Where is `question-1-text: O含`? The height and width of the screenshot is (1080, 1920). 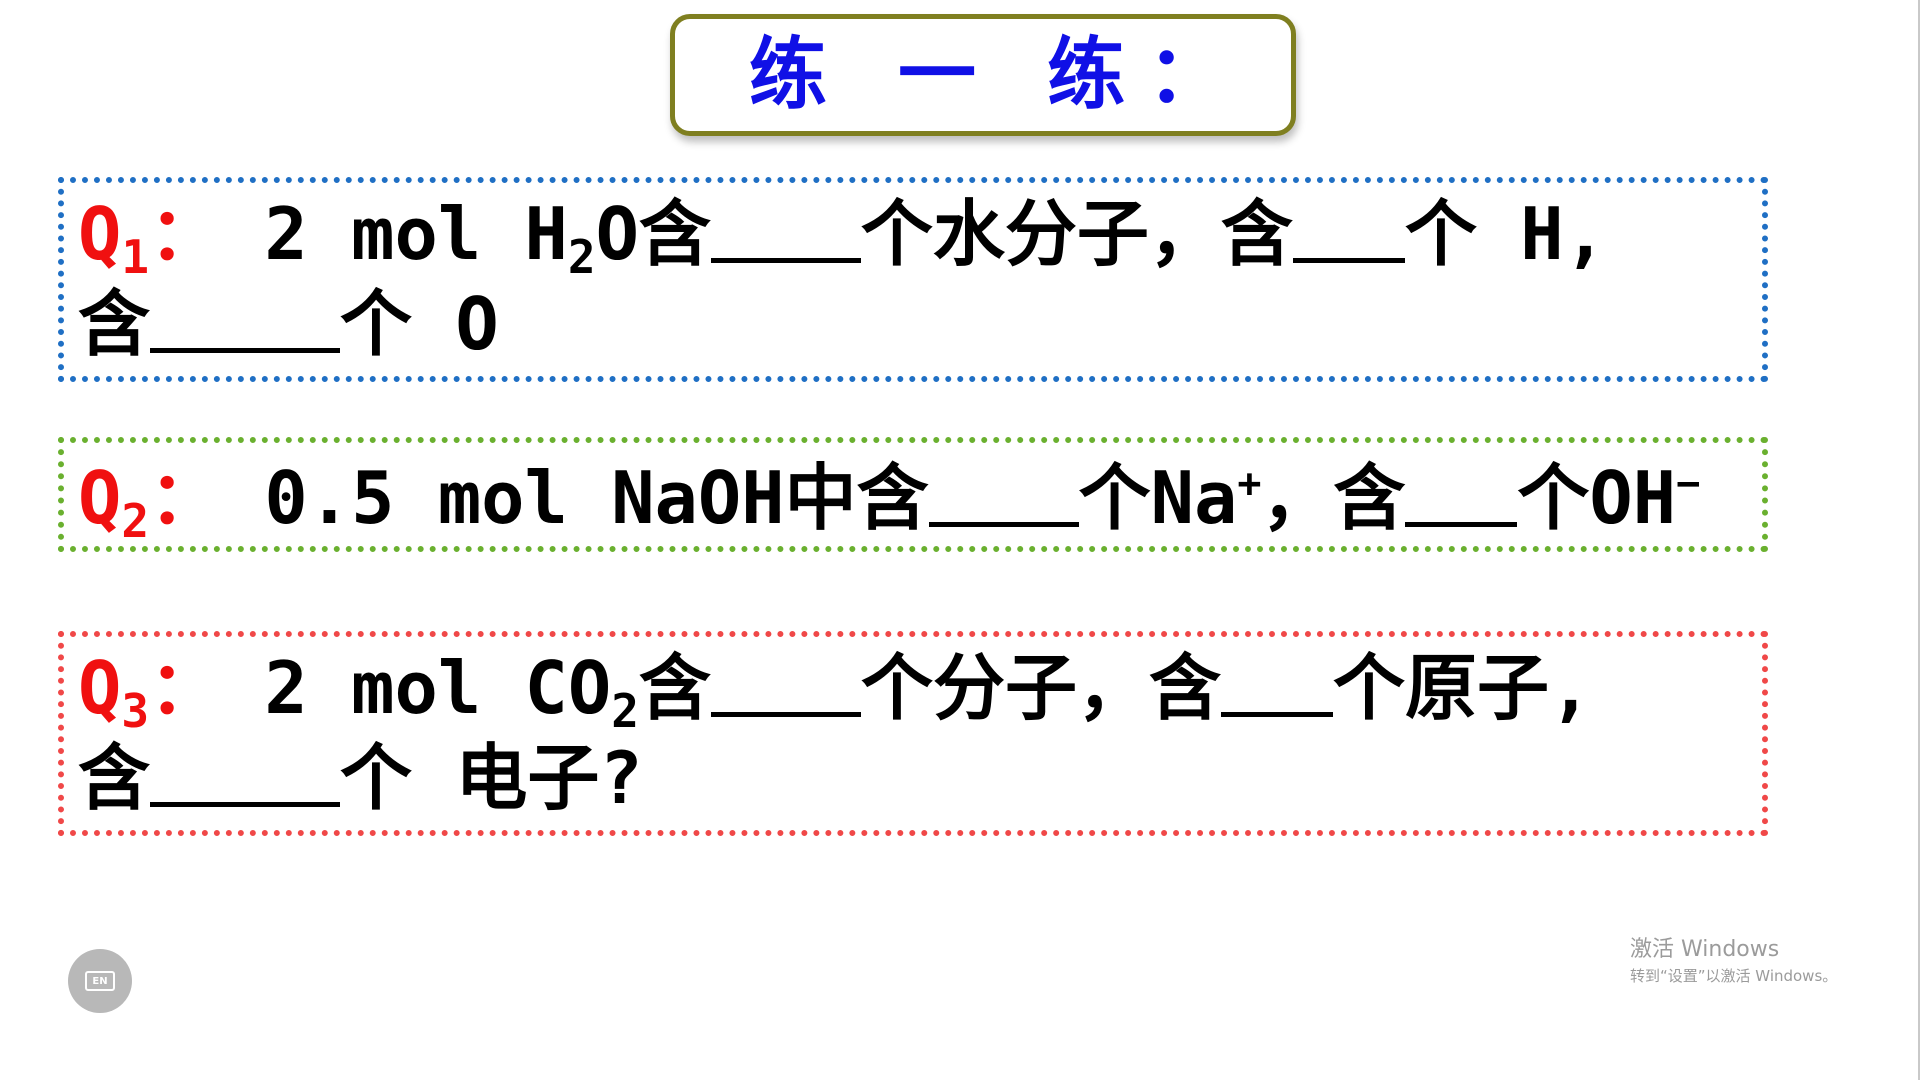
question-1-text: O含 is located at coordinates (653, 234).